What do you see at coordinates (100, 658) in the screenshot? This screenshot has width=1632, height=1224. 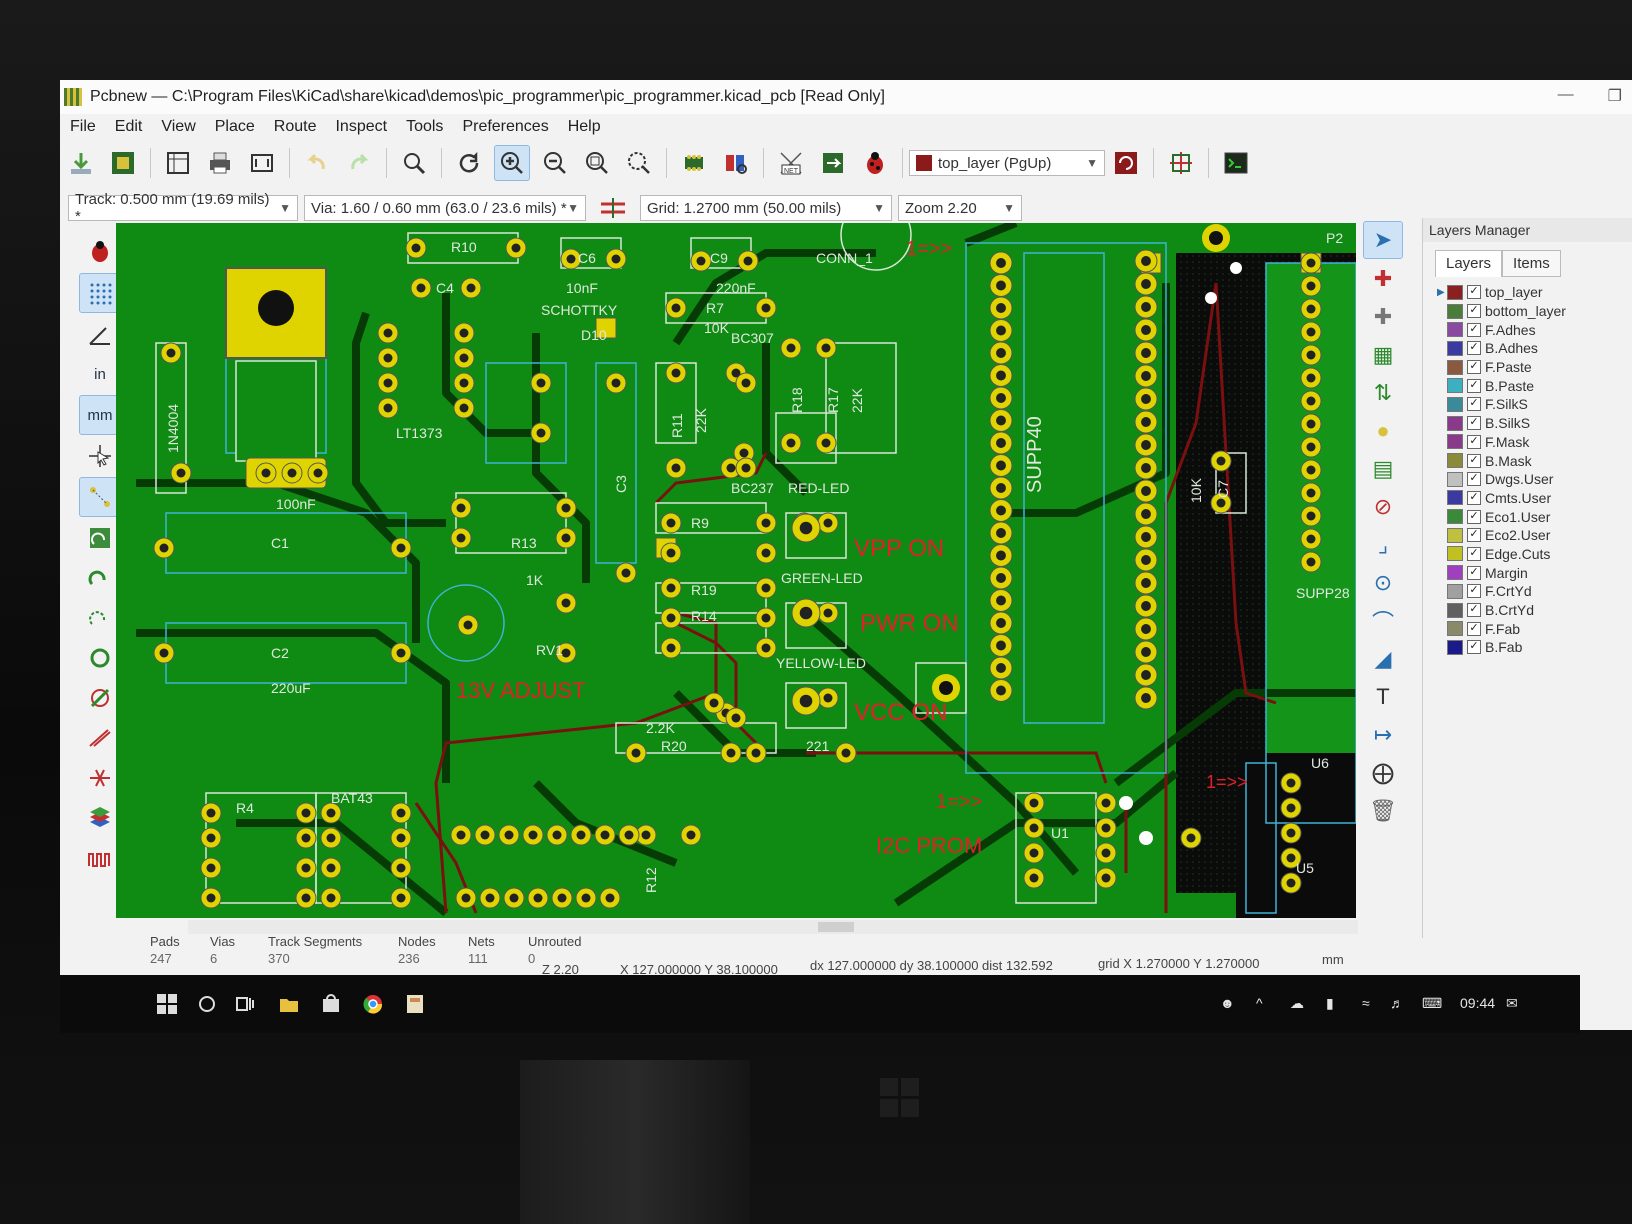 I see `pads-sketch-button` at bounding box center [100, 658].